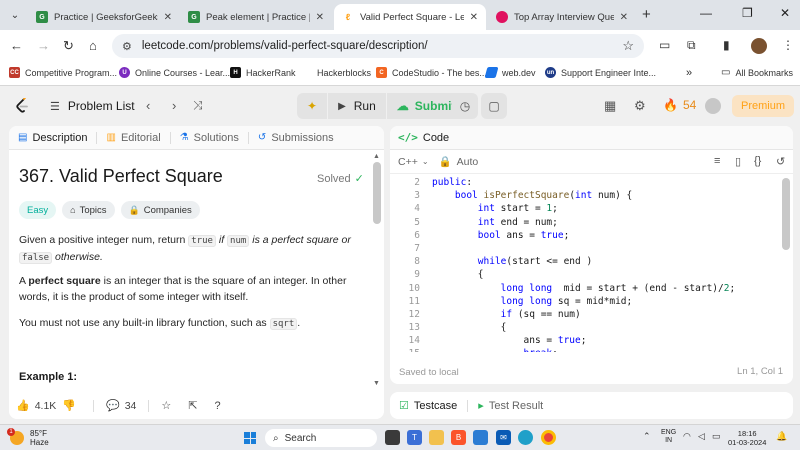 This screenshot has height=450, width=800. What do you see at coordinates (468, 162) in the screenshot?
I see `auto-mode-label: Auto` at bounding box center [468, 162].